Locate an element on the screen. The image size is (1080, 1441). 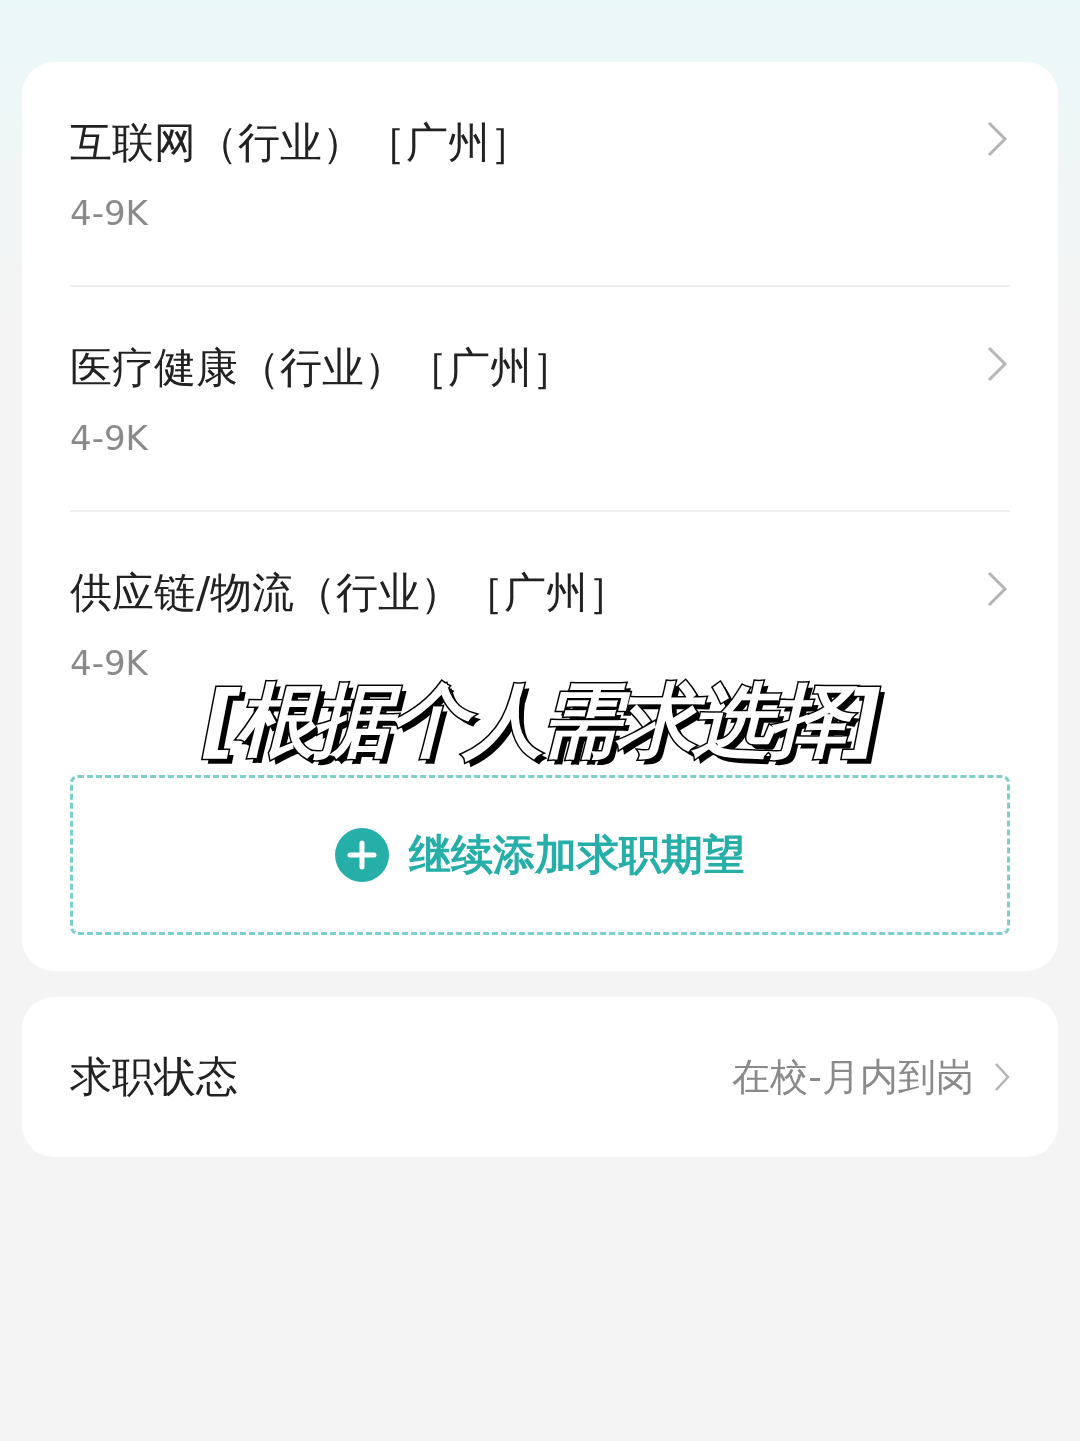
caption-text: [根据个人需求选择] is located at coordinates (540, 722).